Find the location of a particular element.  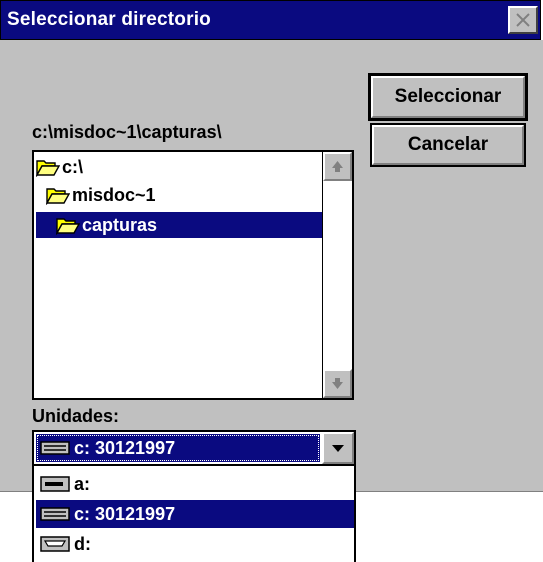

floppy-drive-icon is located at coordinates (55, 484).